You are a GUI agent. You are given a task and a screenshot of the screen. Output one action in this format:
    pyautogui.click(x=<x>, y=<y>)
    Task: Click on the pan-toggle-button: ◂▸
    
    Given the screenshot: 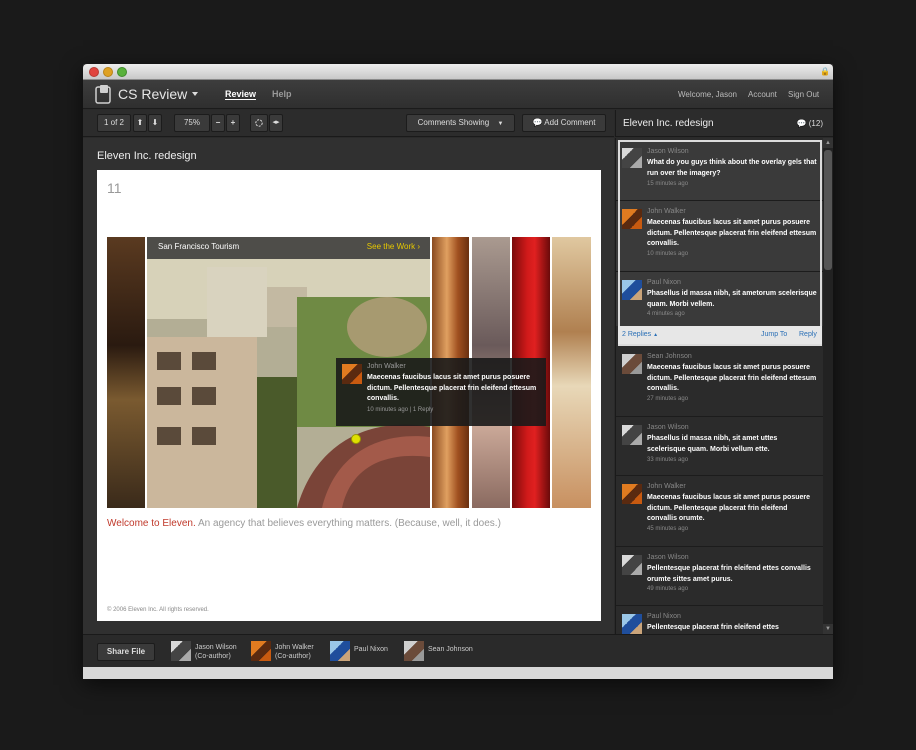 What is the action you would take?
    pyautogui.click(x=276, y=123)
    